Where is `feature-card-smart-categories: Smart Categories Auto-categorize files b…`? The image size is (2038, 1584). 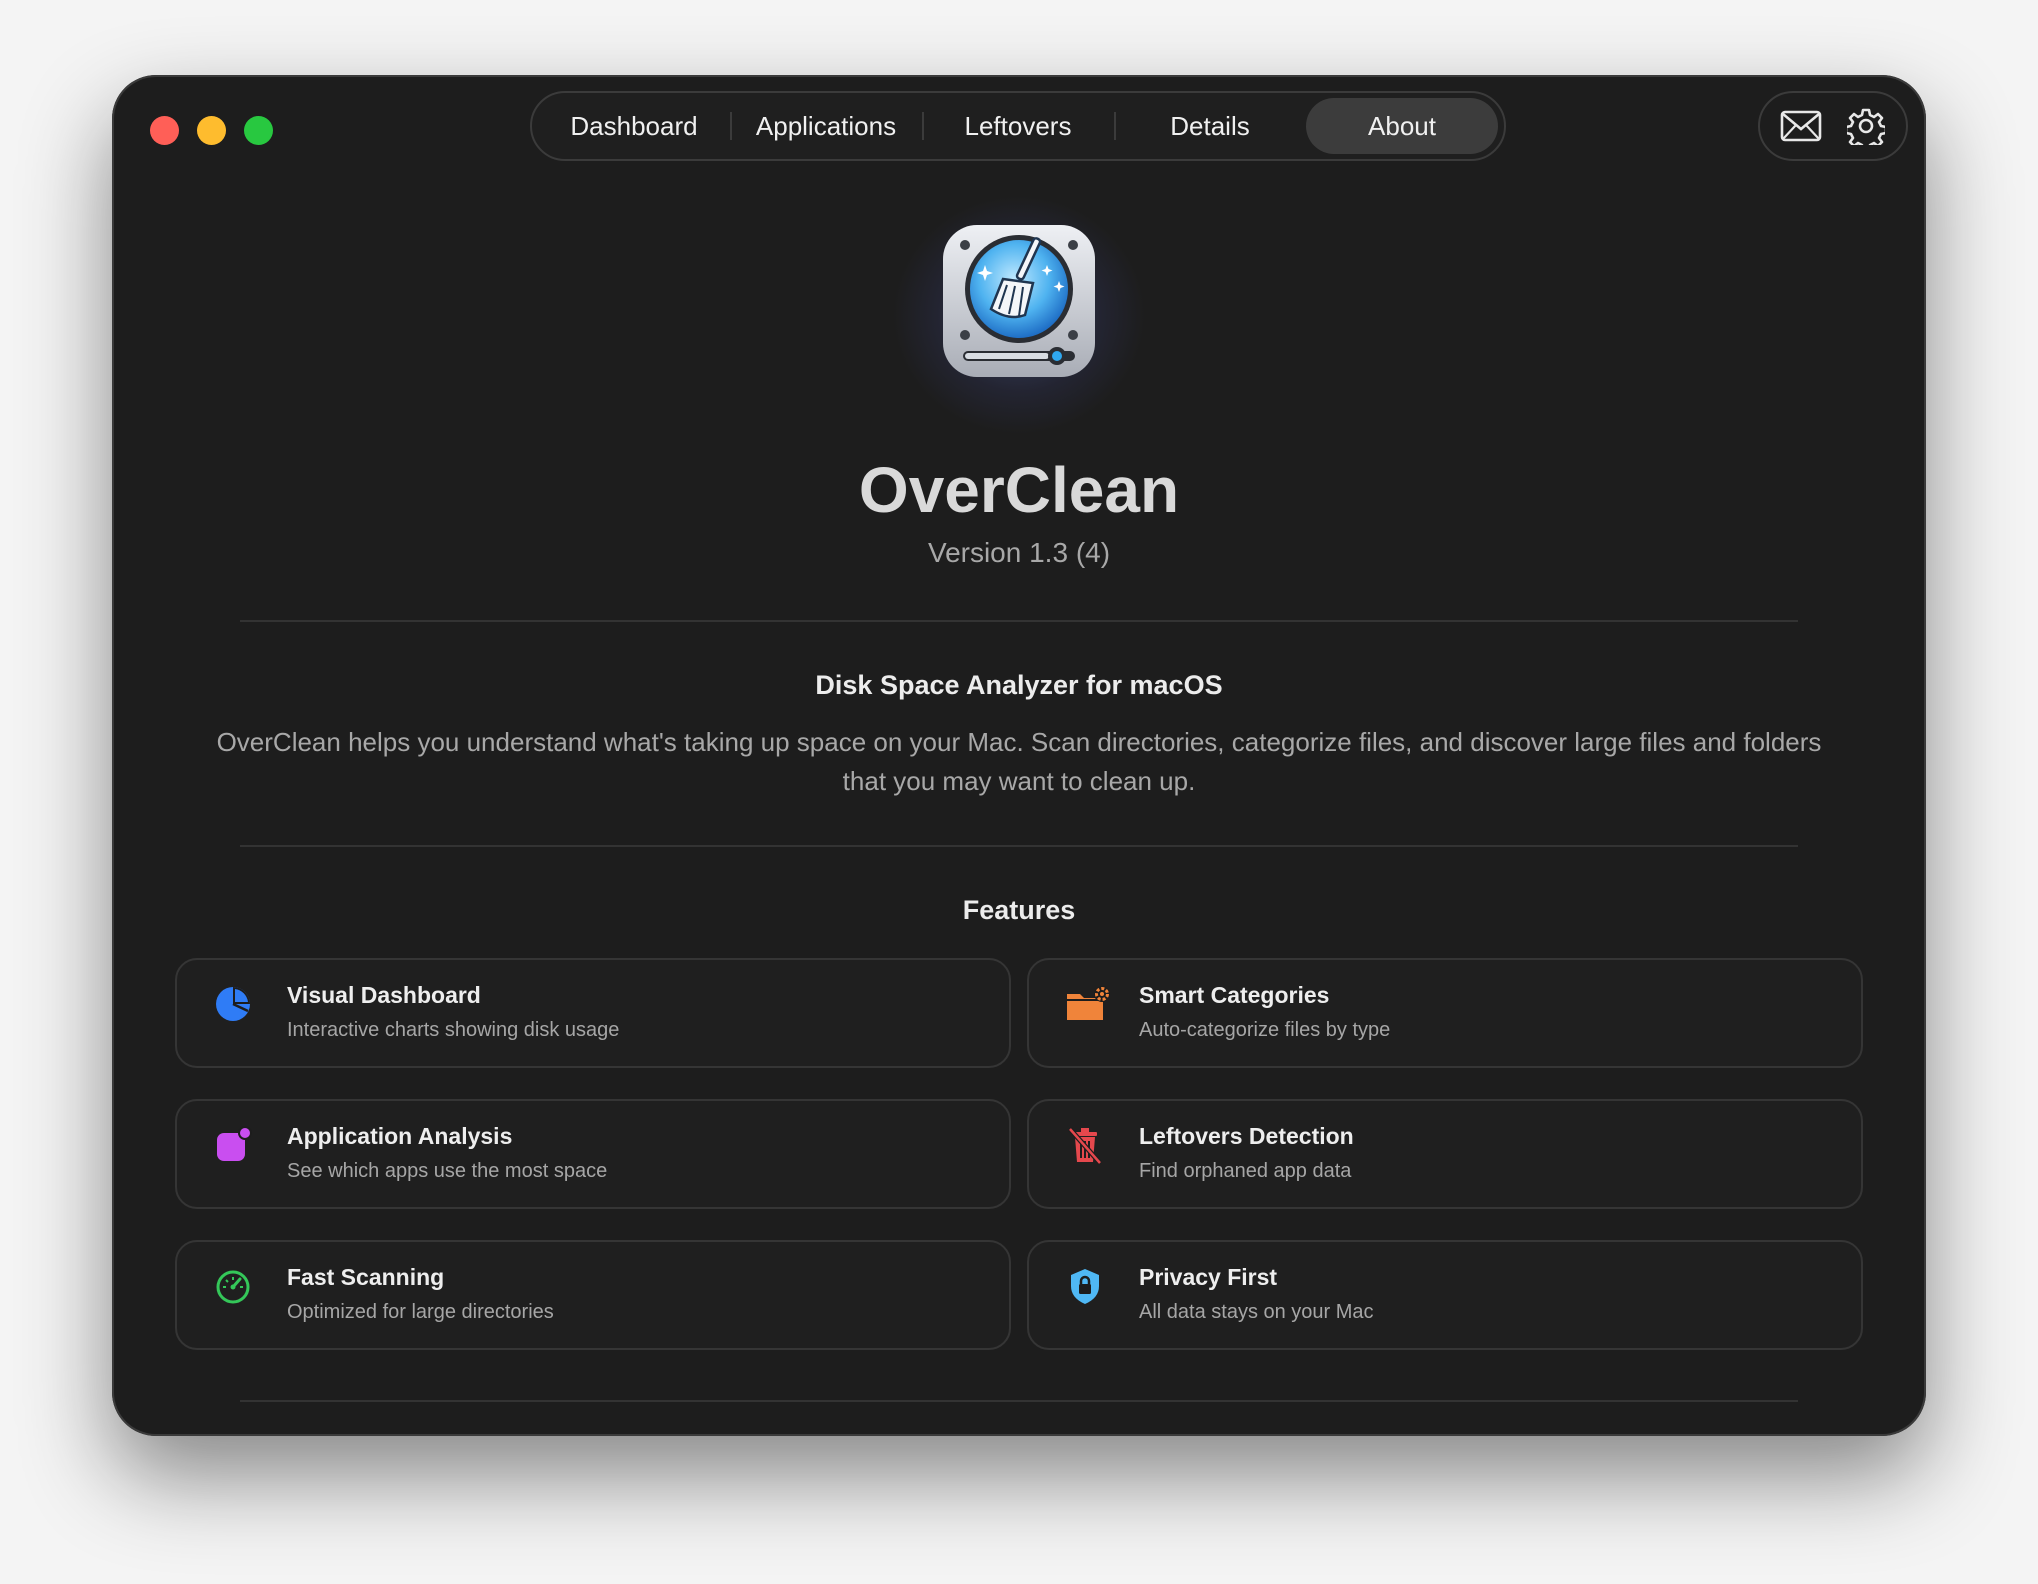
feature-card-smart-categories: Smart Categories Auto-categorize files b… is located at coordinates (1445, 1013).